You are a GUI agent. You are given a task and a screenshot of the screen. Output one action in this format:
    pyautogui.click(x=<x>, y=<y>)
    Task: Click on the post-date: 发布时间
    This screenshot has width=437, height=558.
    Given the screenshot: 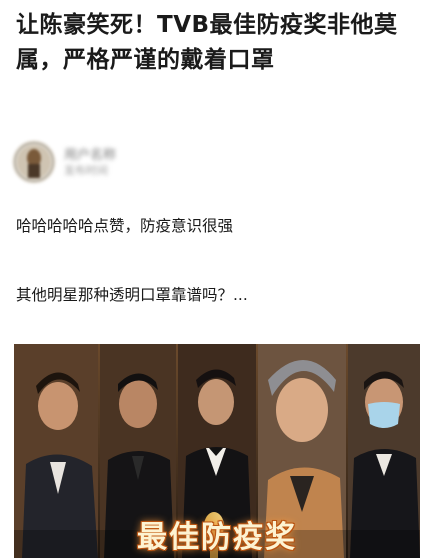 What is the action you would take?
    pyautogui.click(x=86, y=170)
    